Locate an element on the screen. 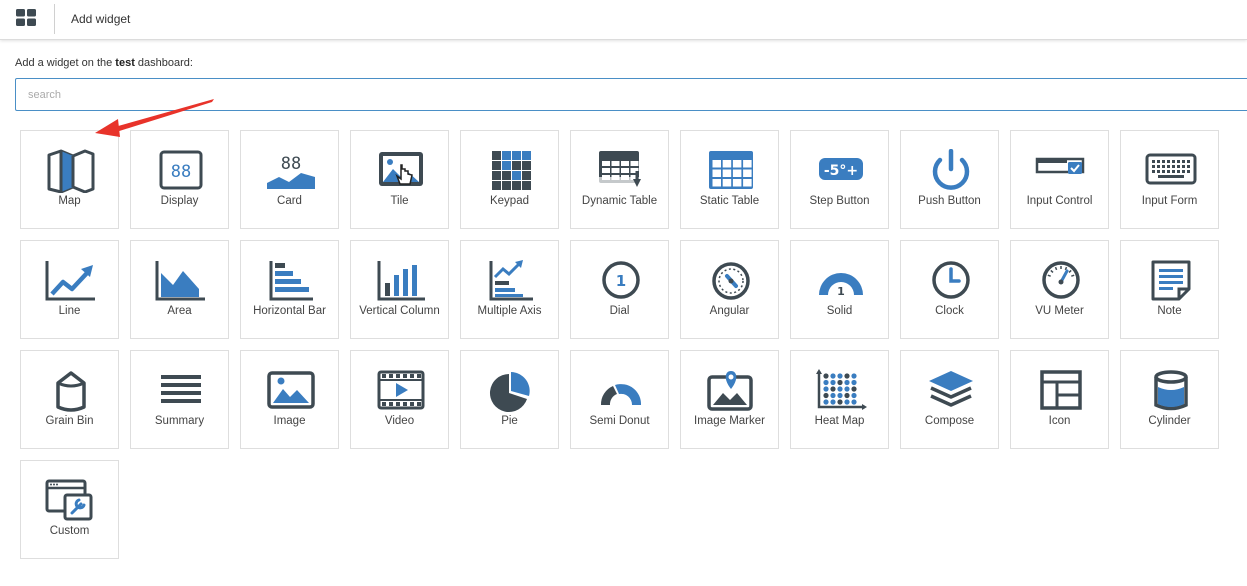 This screenshot has height=586, width=1247. widget-label: Line is located at coordinates (69, 311).